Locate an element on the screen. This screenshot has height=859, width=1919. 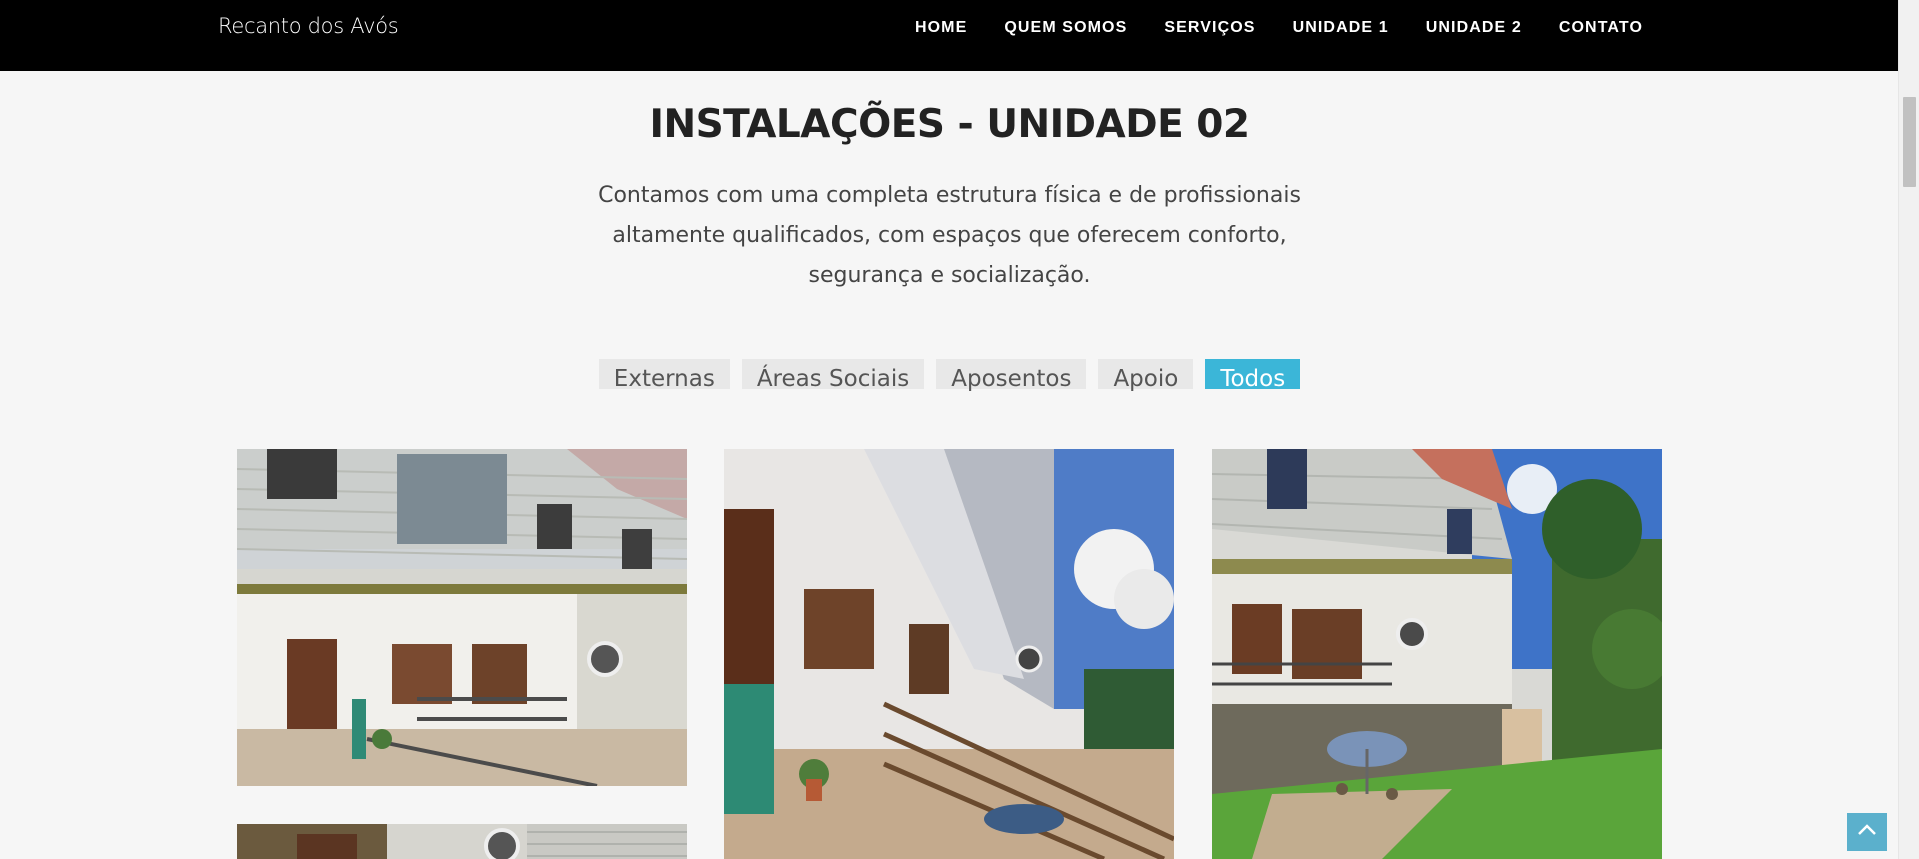
nav-item-contato: CONTATO is located at coordinates (1601, 28).